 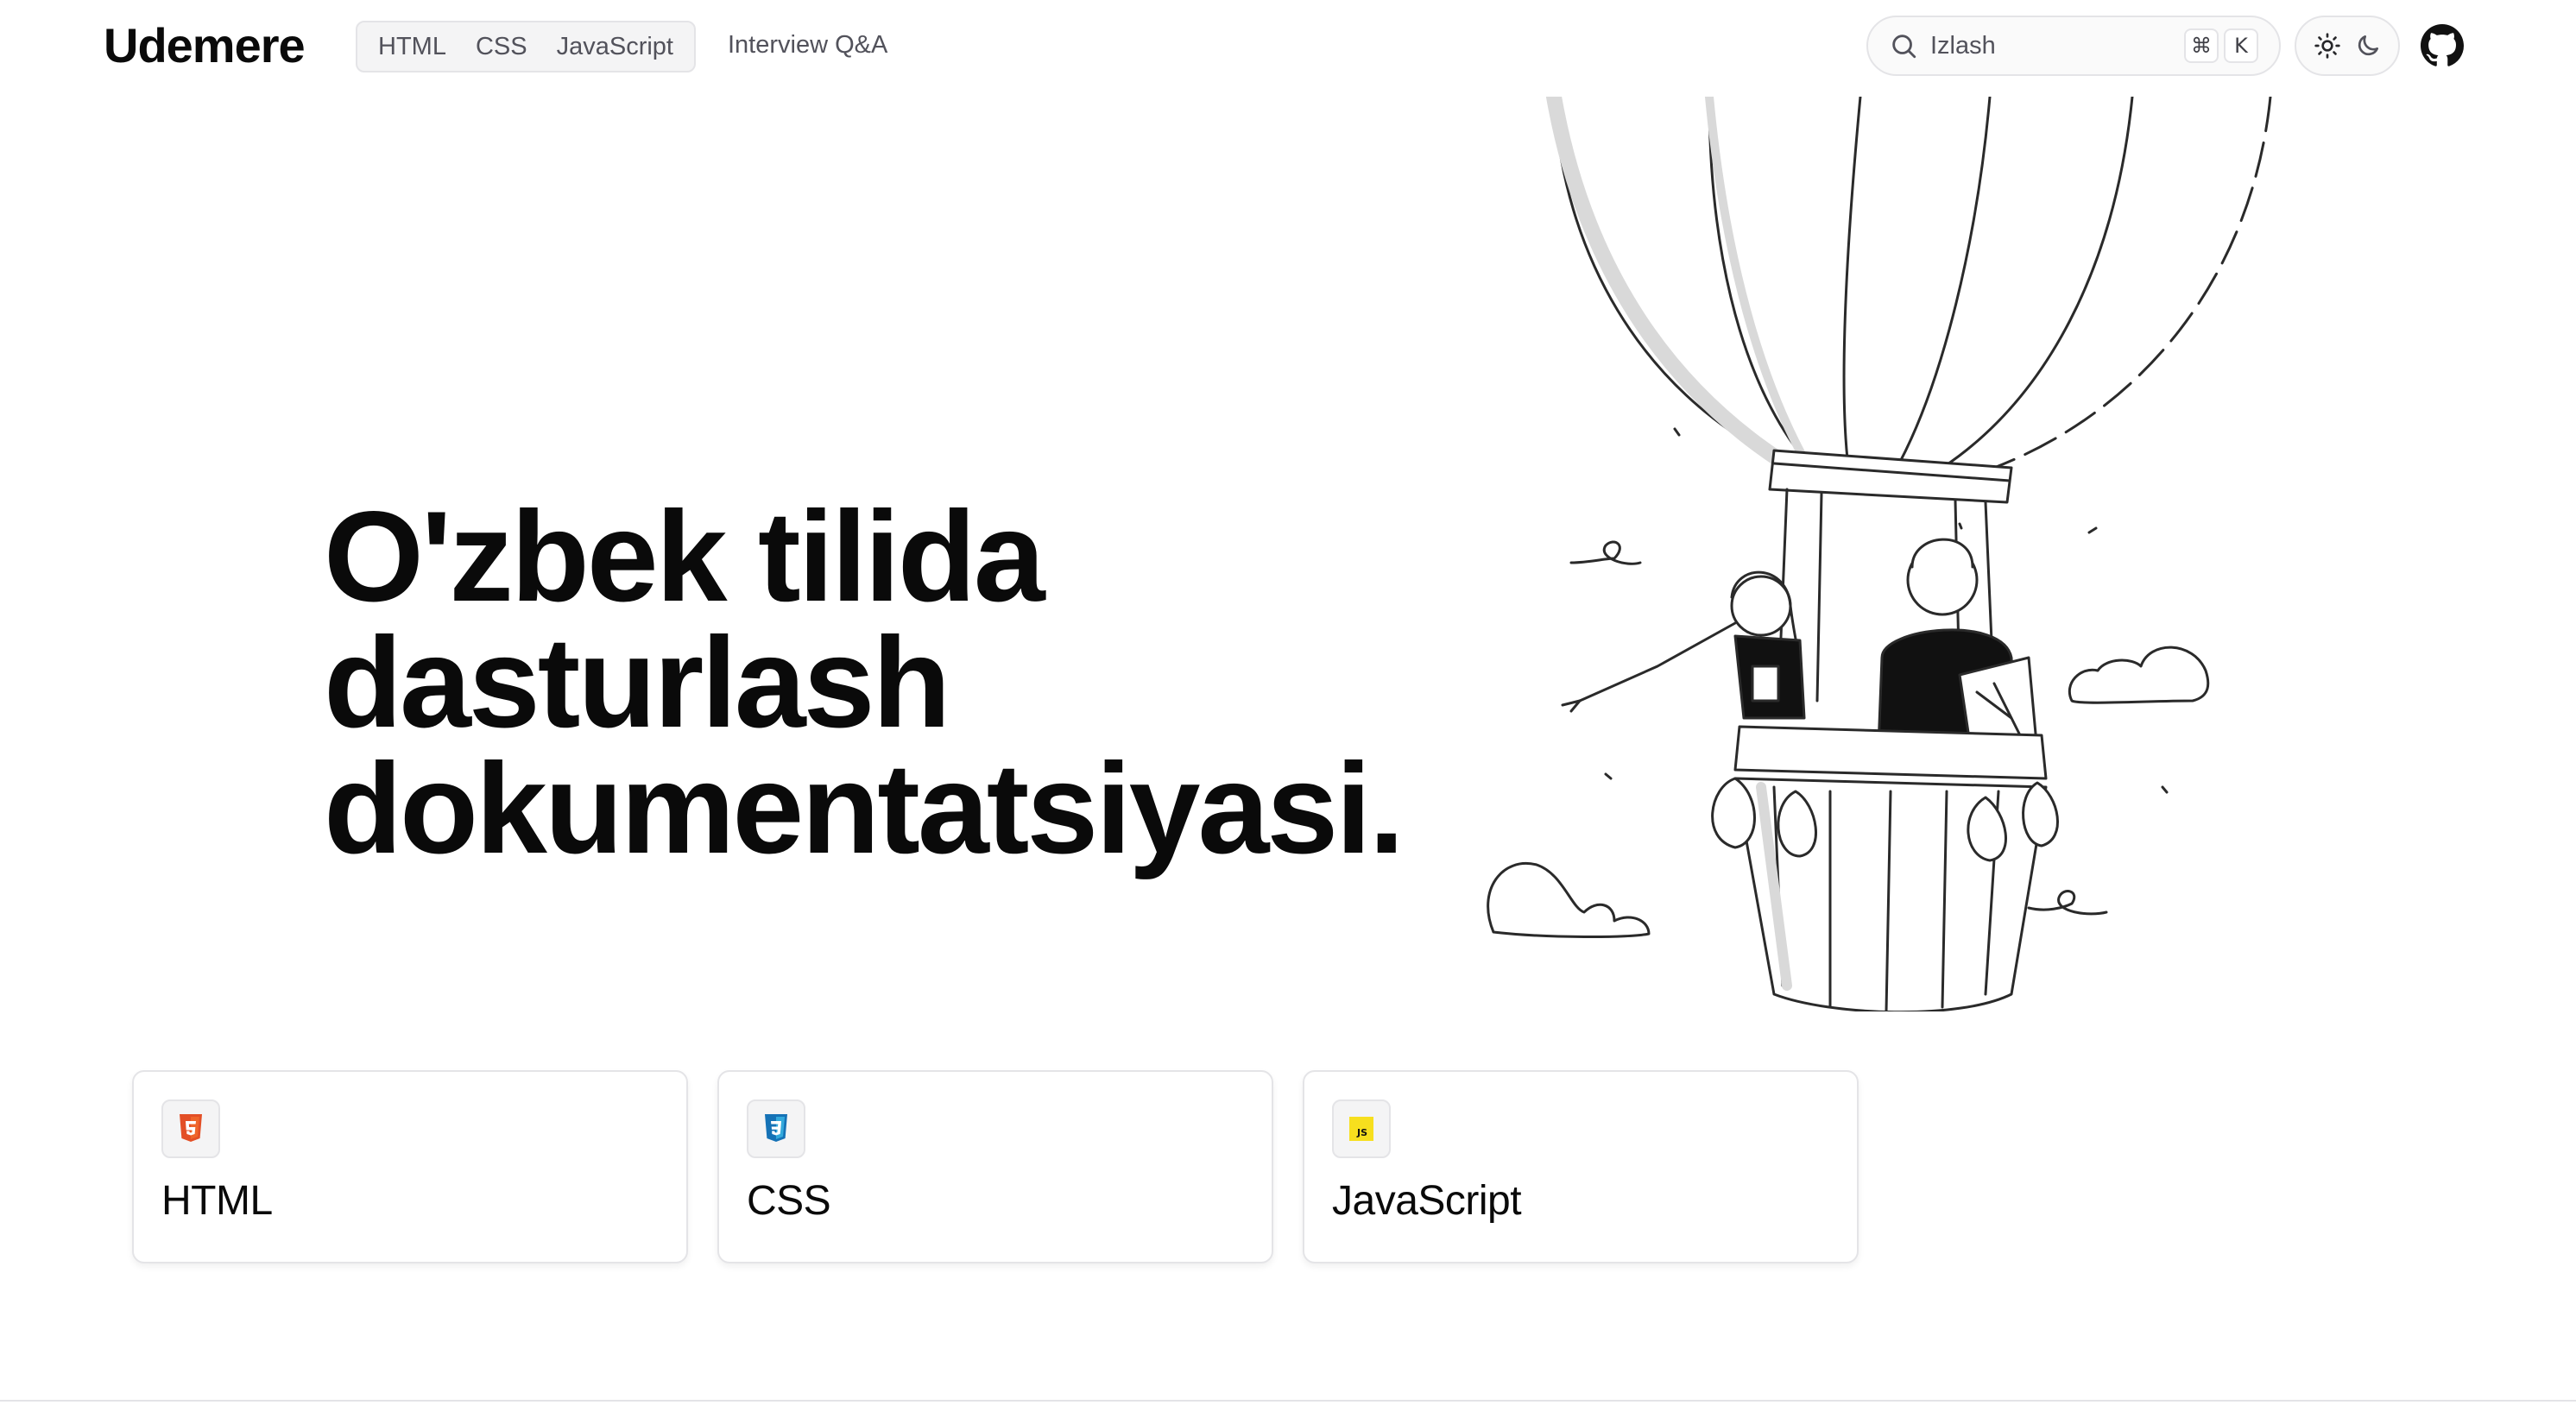 I want to click on nav-javascript: JavaScript, so click(x=615, y=47).